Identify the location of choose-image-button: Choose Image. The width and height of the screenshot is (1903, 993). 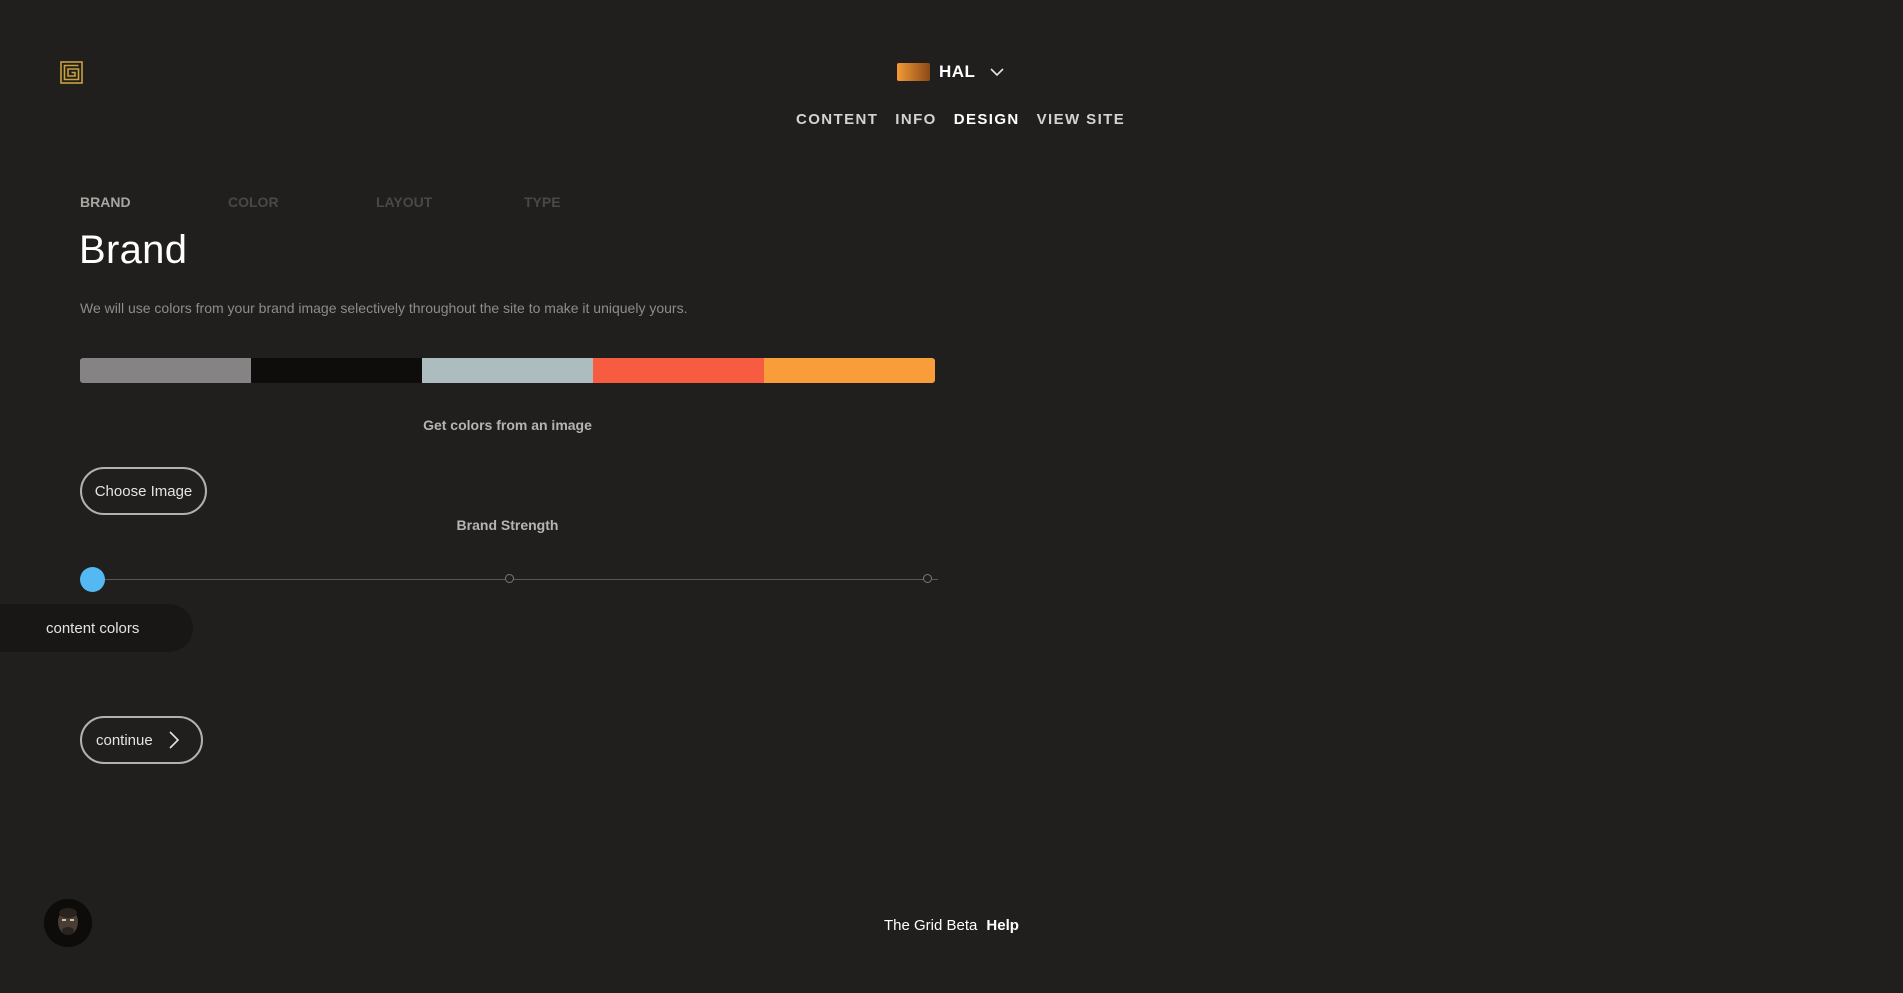
(143, 491).